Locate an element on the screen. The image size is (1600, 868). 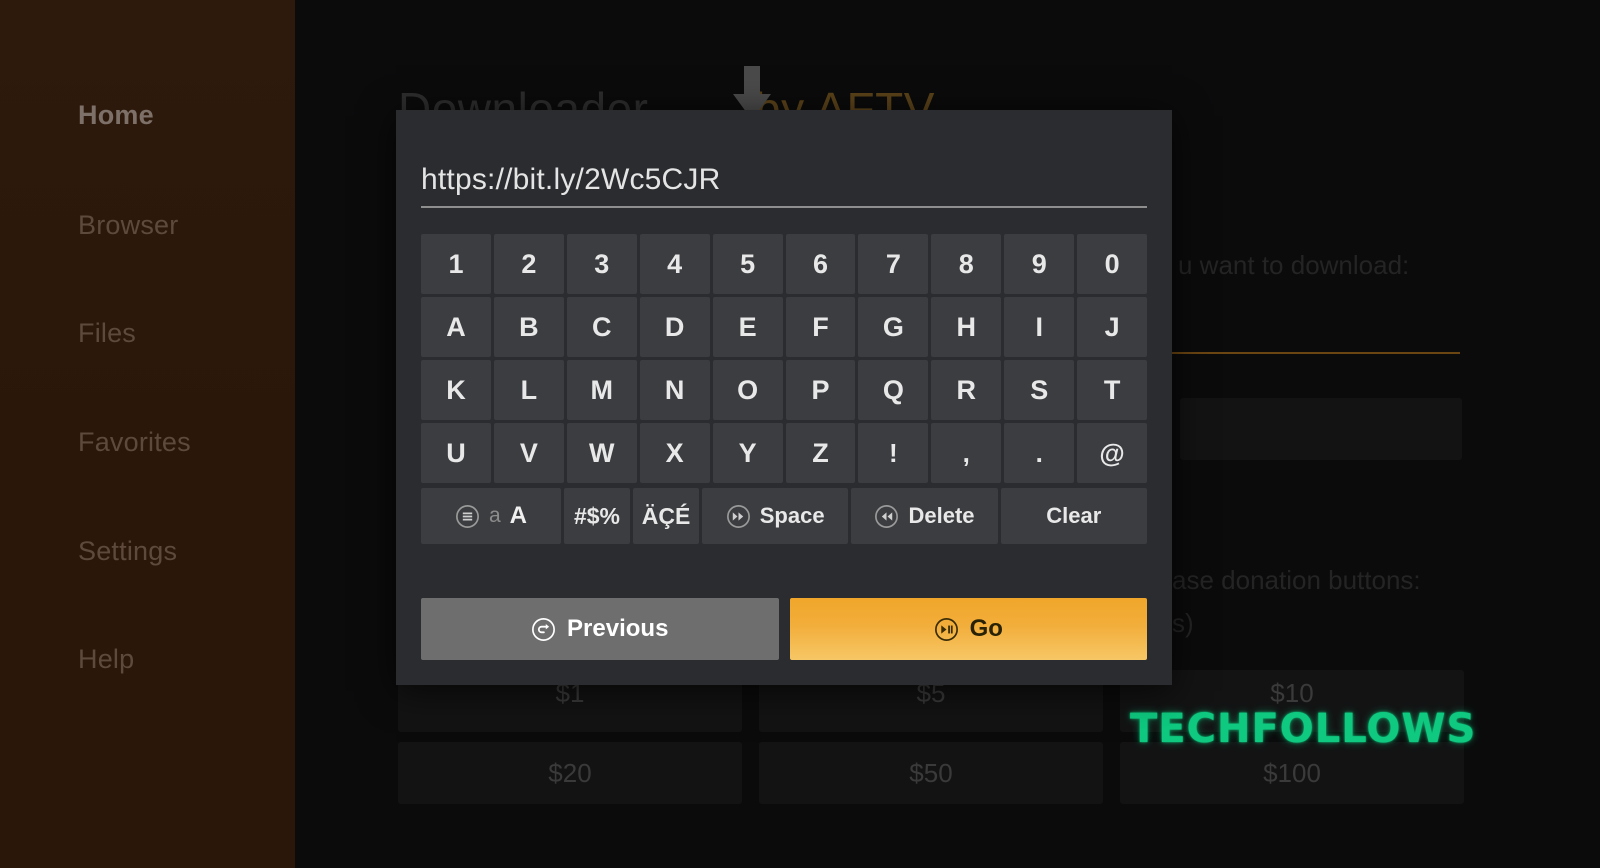
keyboard-row-numbers: 1 2 3 4 5 6 7 8 9 0 is located at coordinates (784, 264).